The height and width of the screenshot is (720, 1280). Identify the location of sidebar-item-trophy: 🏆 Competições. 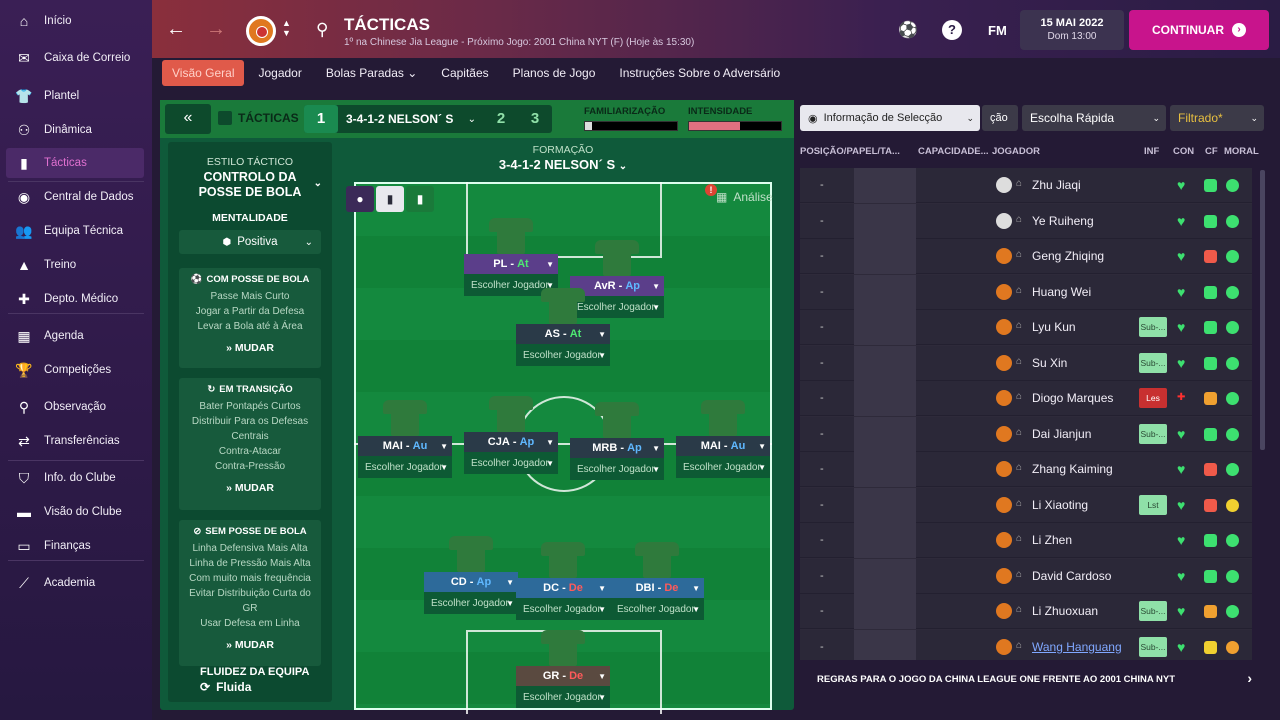
(75, 370).